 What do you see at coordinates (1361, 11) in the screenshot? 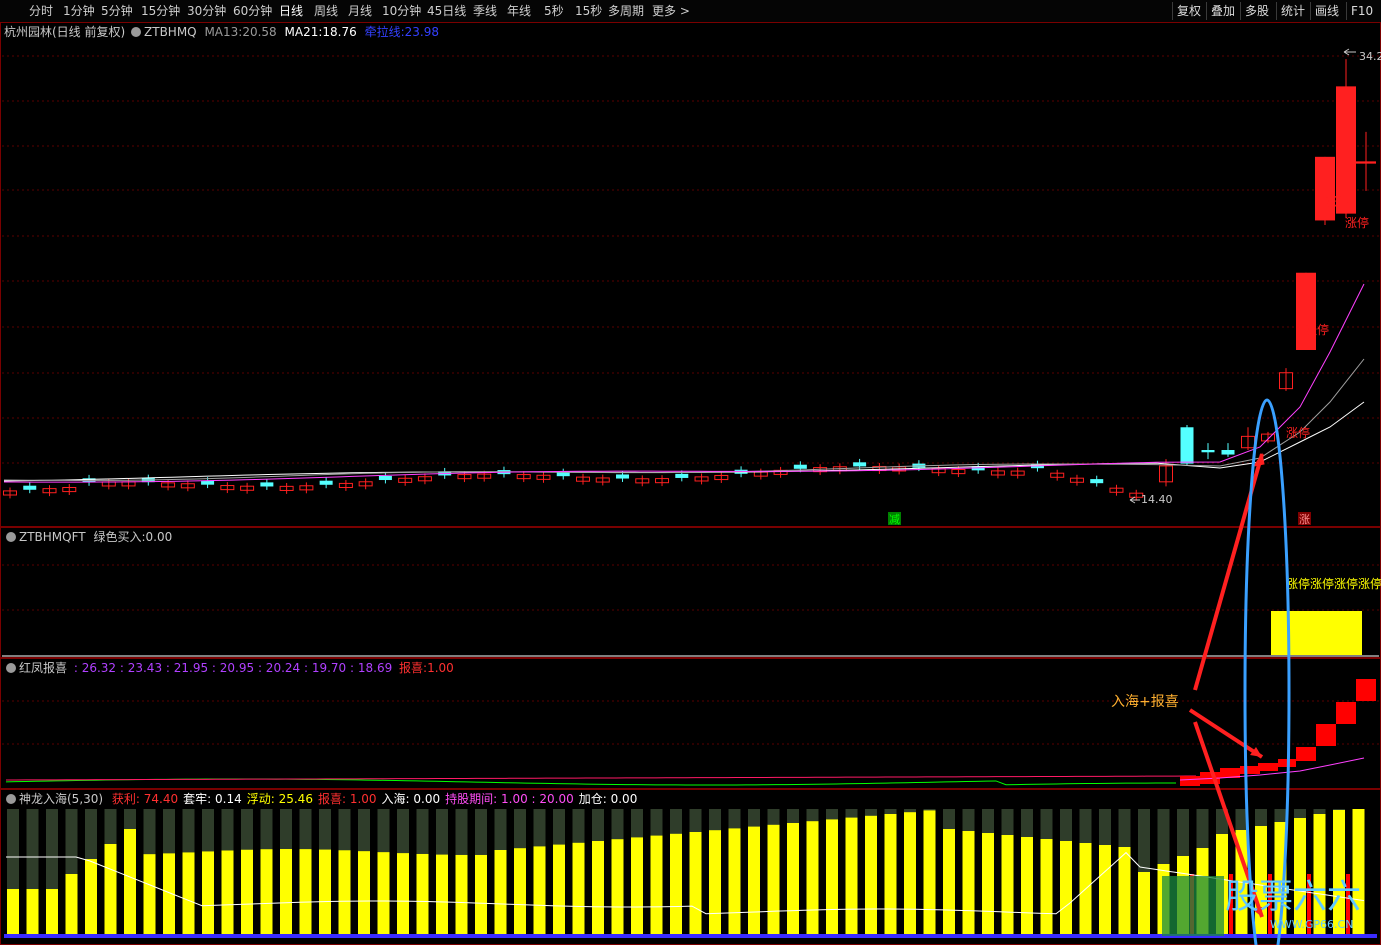
I see `toolbar-button-5: F10` at bounding box center [1361, 11].